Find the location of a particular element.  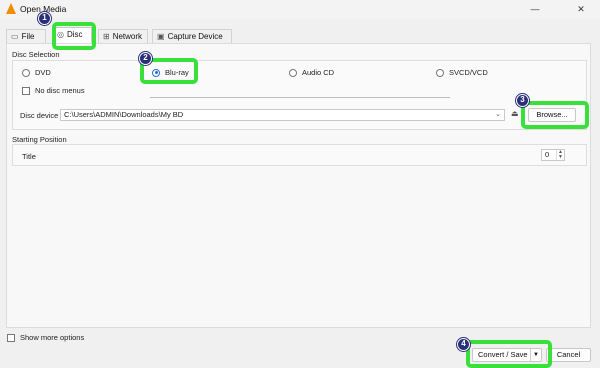

title-label: Title is located at coordinates (29, 156).